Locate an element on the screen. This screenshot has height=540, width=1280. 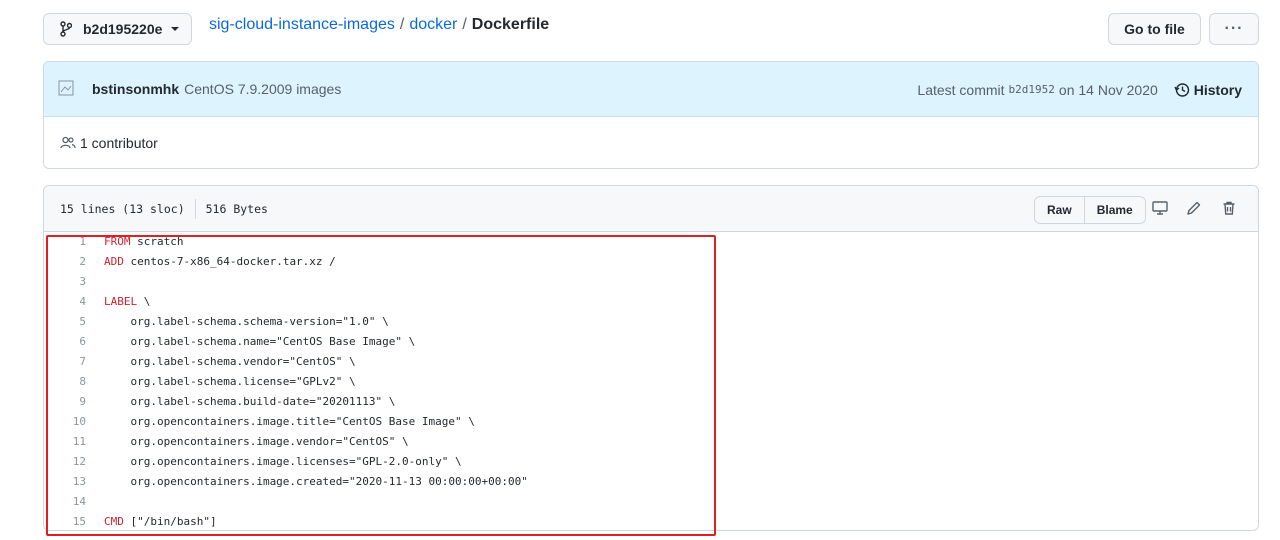
people-icon is located at coordinates (68, 142).